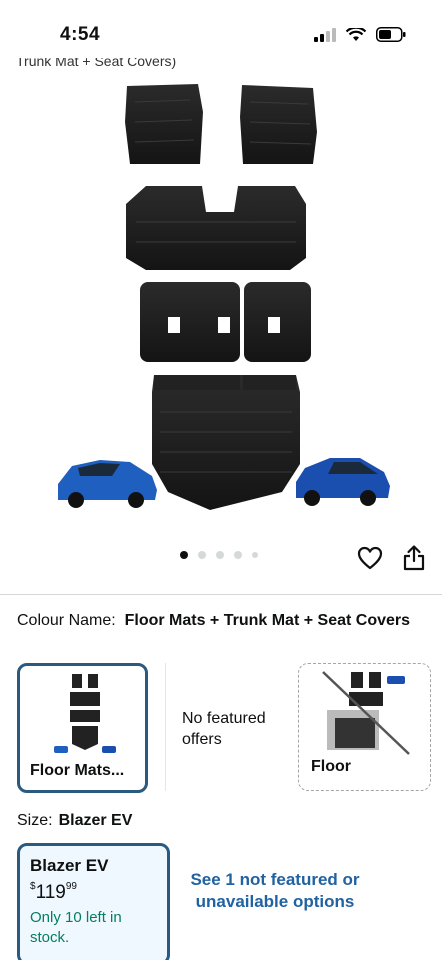 This screenshot has width=442, height=960. I want to click on size-row: Size: Blazer EV, so click(74, 821).